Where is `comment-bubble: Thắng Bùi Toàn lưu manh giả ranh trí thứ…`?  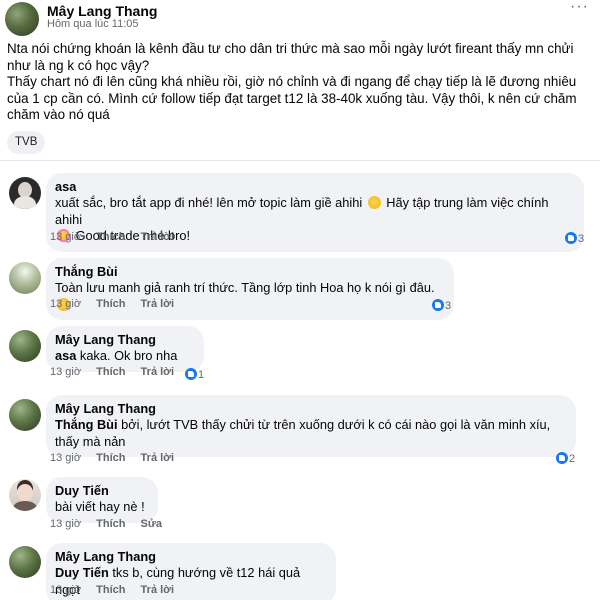 comment-bubble: Thắng Bùi Toàn lưu manh giả ranh trí thứ… is located at coordinates (250, 289).